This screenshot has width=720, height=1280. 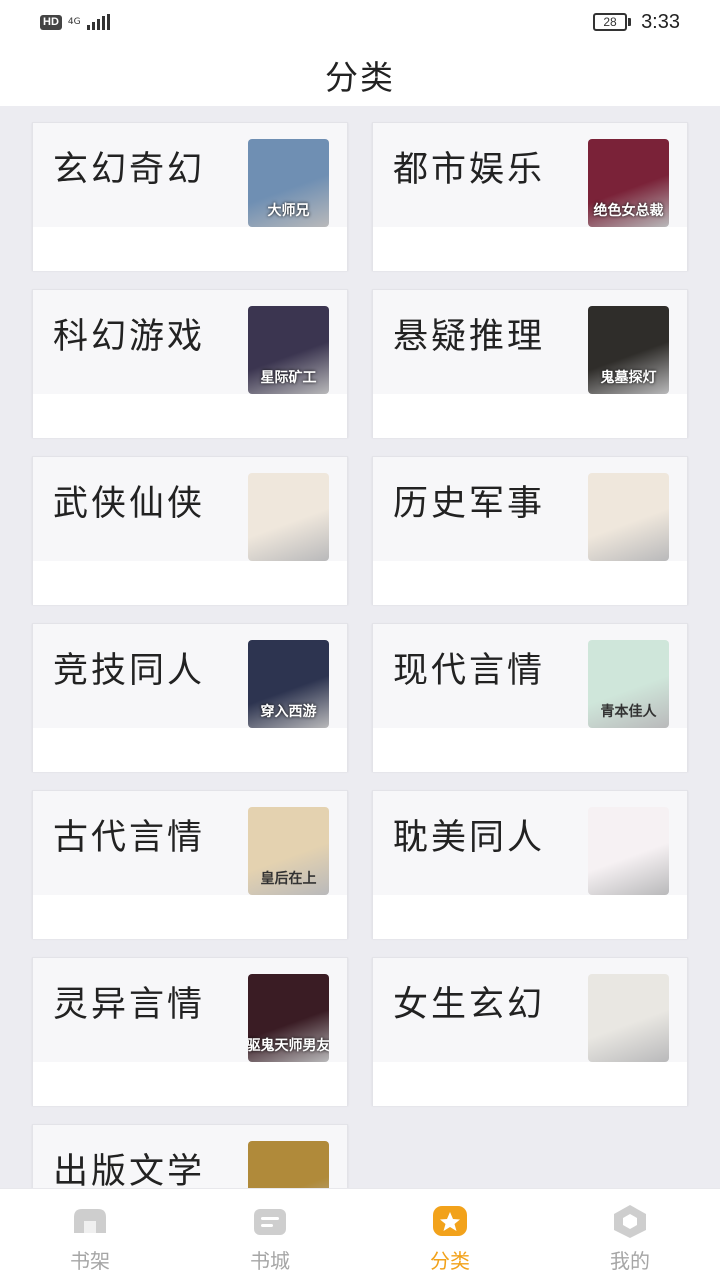 What do you see at coordinates (288, 879) in the screenshot?
I see `cover-title: 皇后在上` at bounding box center [288, 879].